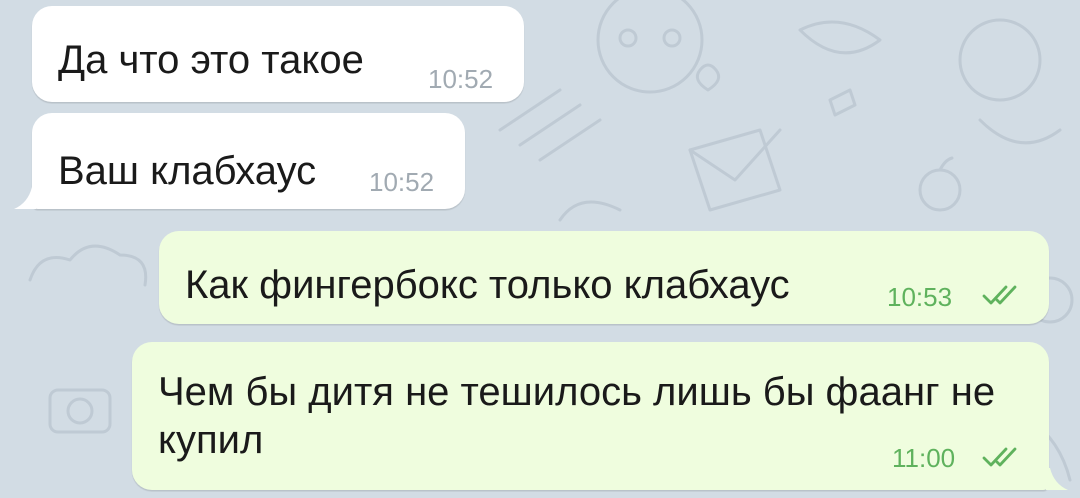  What do you see at coordinates (187, 171) in the screenshot?
I see `message-text: Ваш клабхаус` at bounding box center [187, 171].